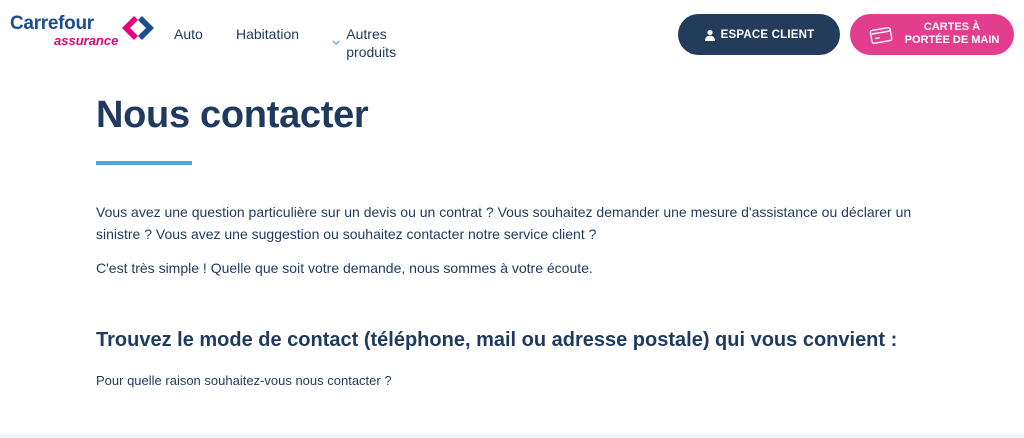 Image resolution: width=1024 pixels, height=438 pixels. What do you see at coordinates (512, 436) in the screenshot?
I see `bottom-divider` at bounding box center [512, 436].